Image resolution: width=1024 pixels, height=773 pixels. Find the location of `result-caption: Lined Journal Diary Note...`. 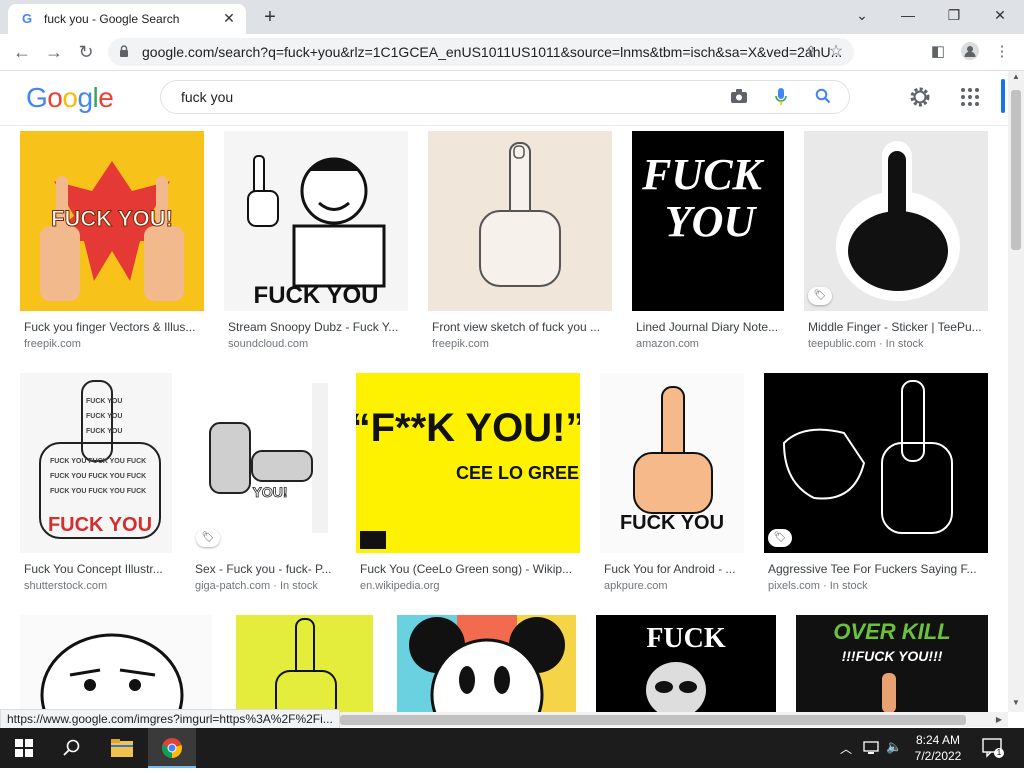

result-caption: Lined Journal Diary Note... is located at coordinates (710, 327).